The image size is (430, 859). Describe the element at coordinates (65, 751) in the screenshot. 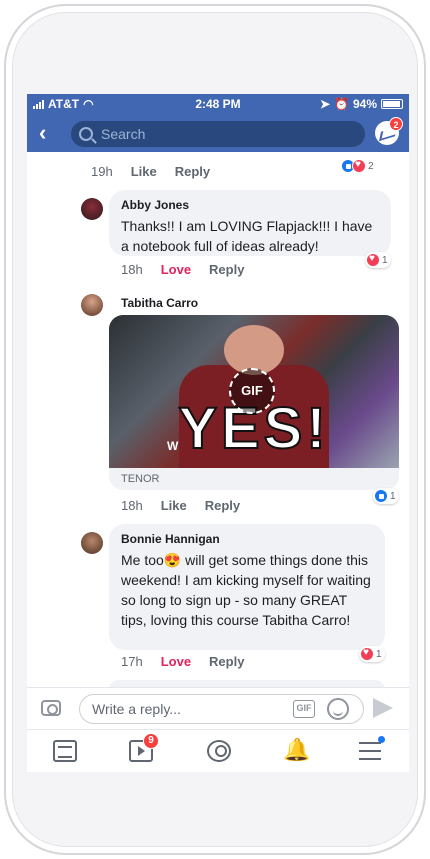

I see `news-feed-icon` at that location.